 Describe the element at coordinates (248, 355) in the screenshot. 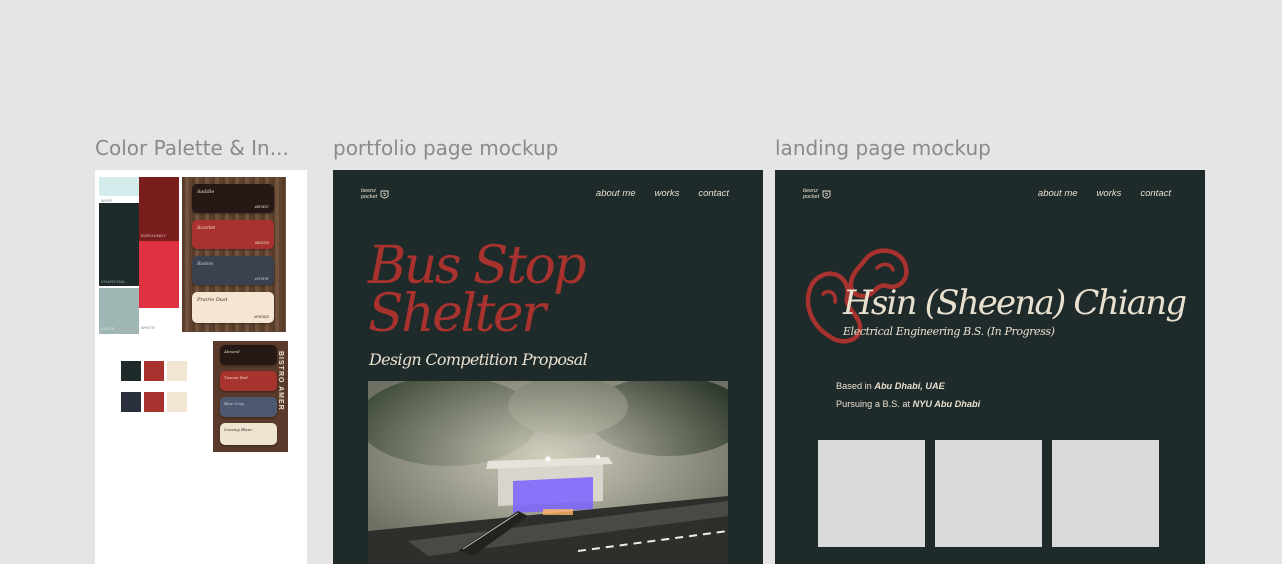

I see `palette-card-almond: Almond` at that location.